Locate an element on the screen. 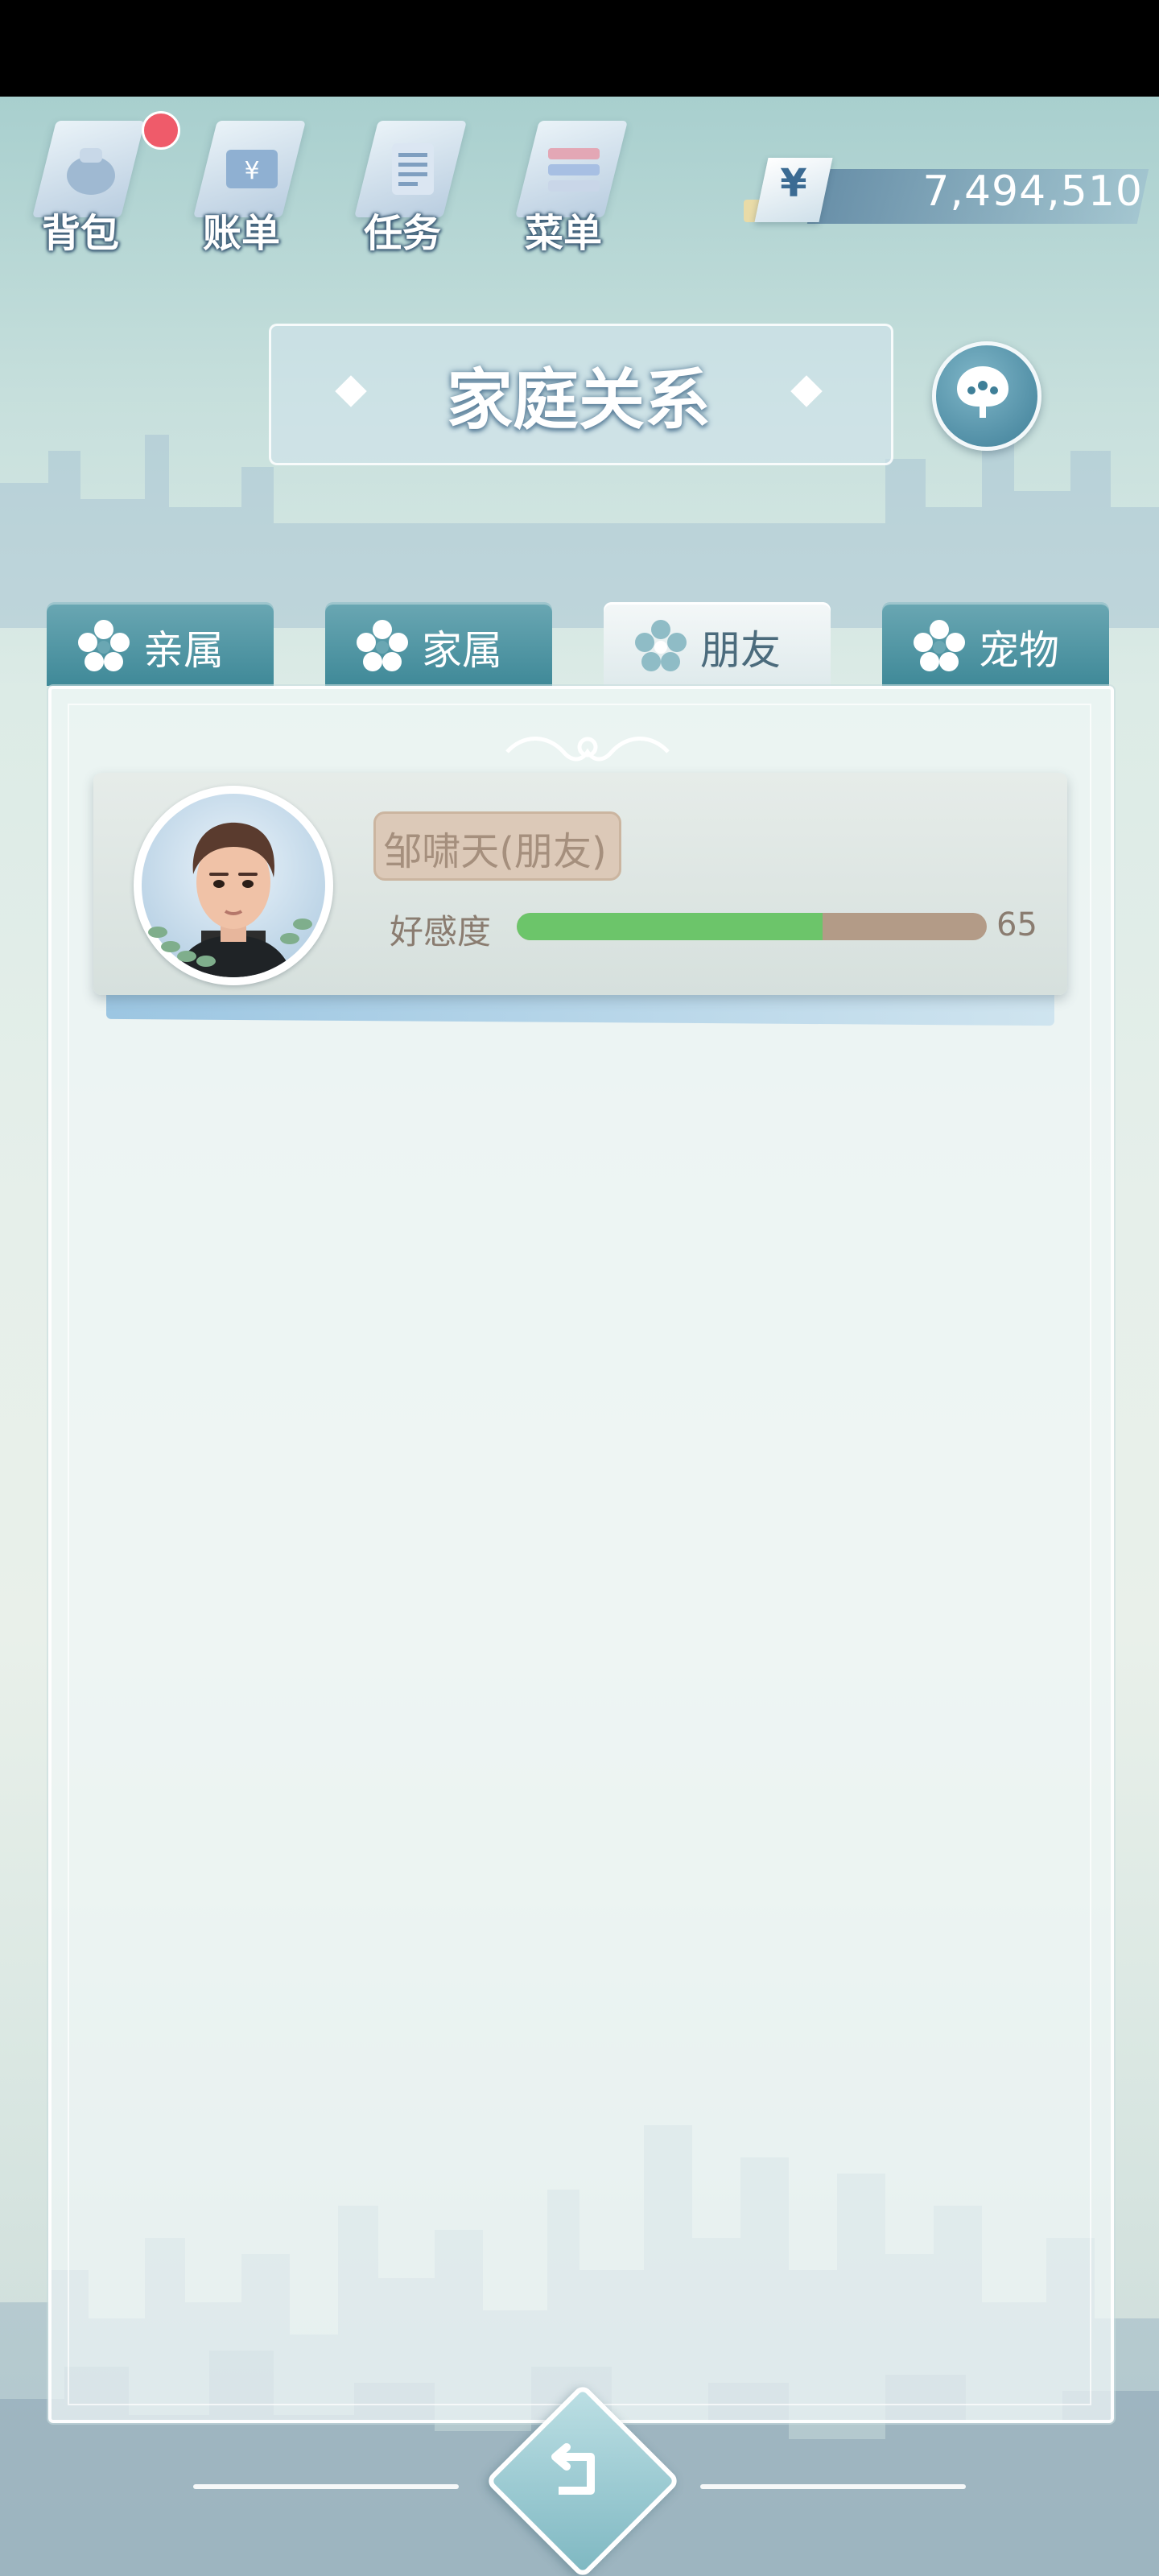 The height and width of the screenshot is (2576, 1159). status-bar is located at coordinates (579, 48).